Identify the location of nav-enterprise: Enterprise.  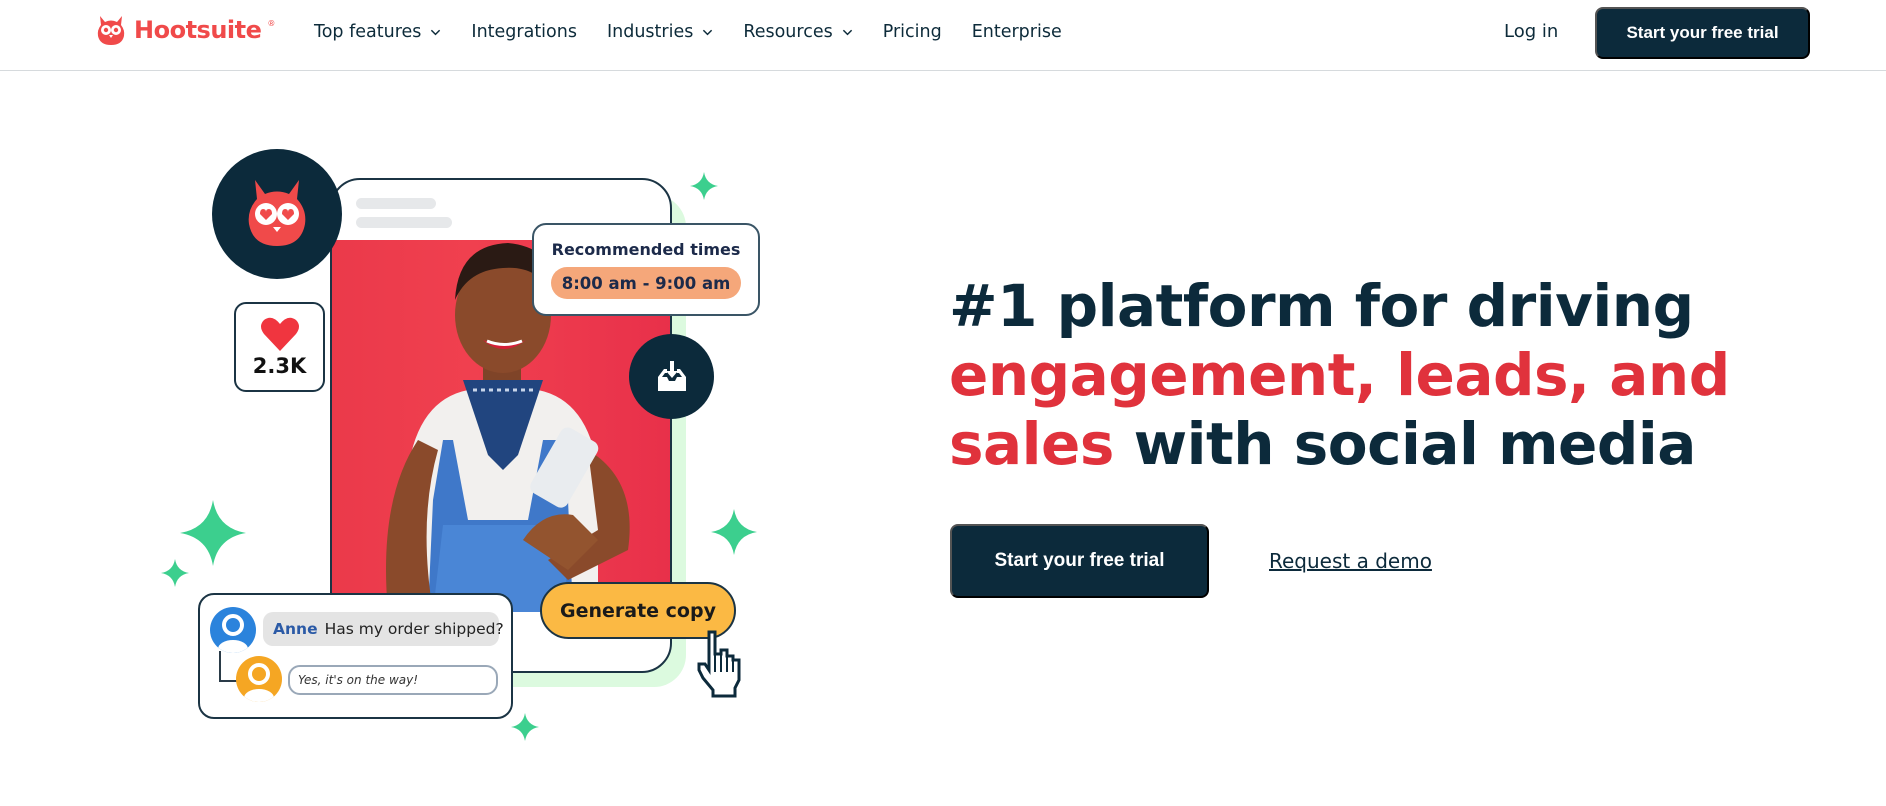
(1017, 32).